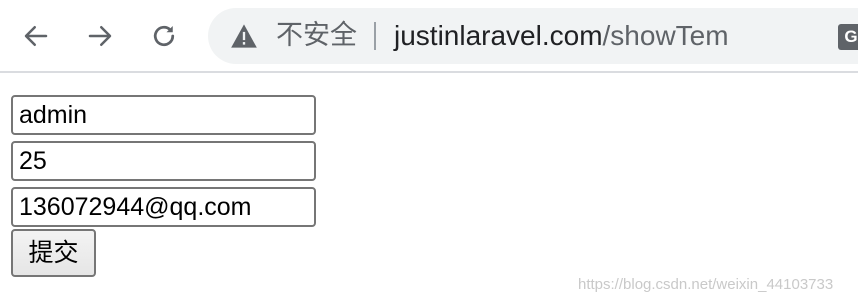  Describe the element at coordinates (163, 115) in the screenshot. I see `name-input` at that location.